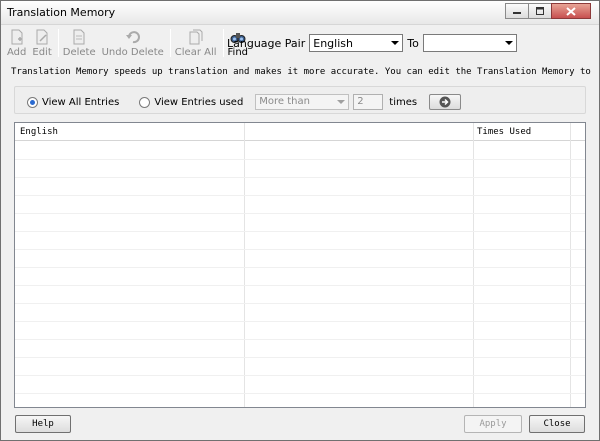 The image size is (600, 441). What do you see at coordinates (195, 52) in the screenshot?
I see `clear-all-label: Clear All` at bounding box center [195, 52].